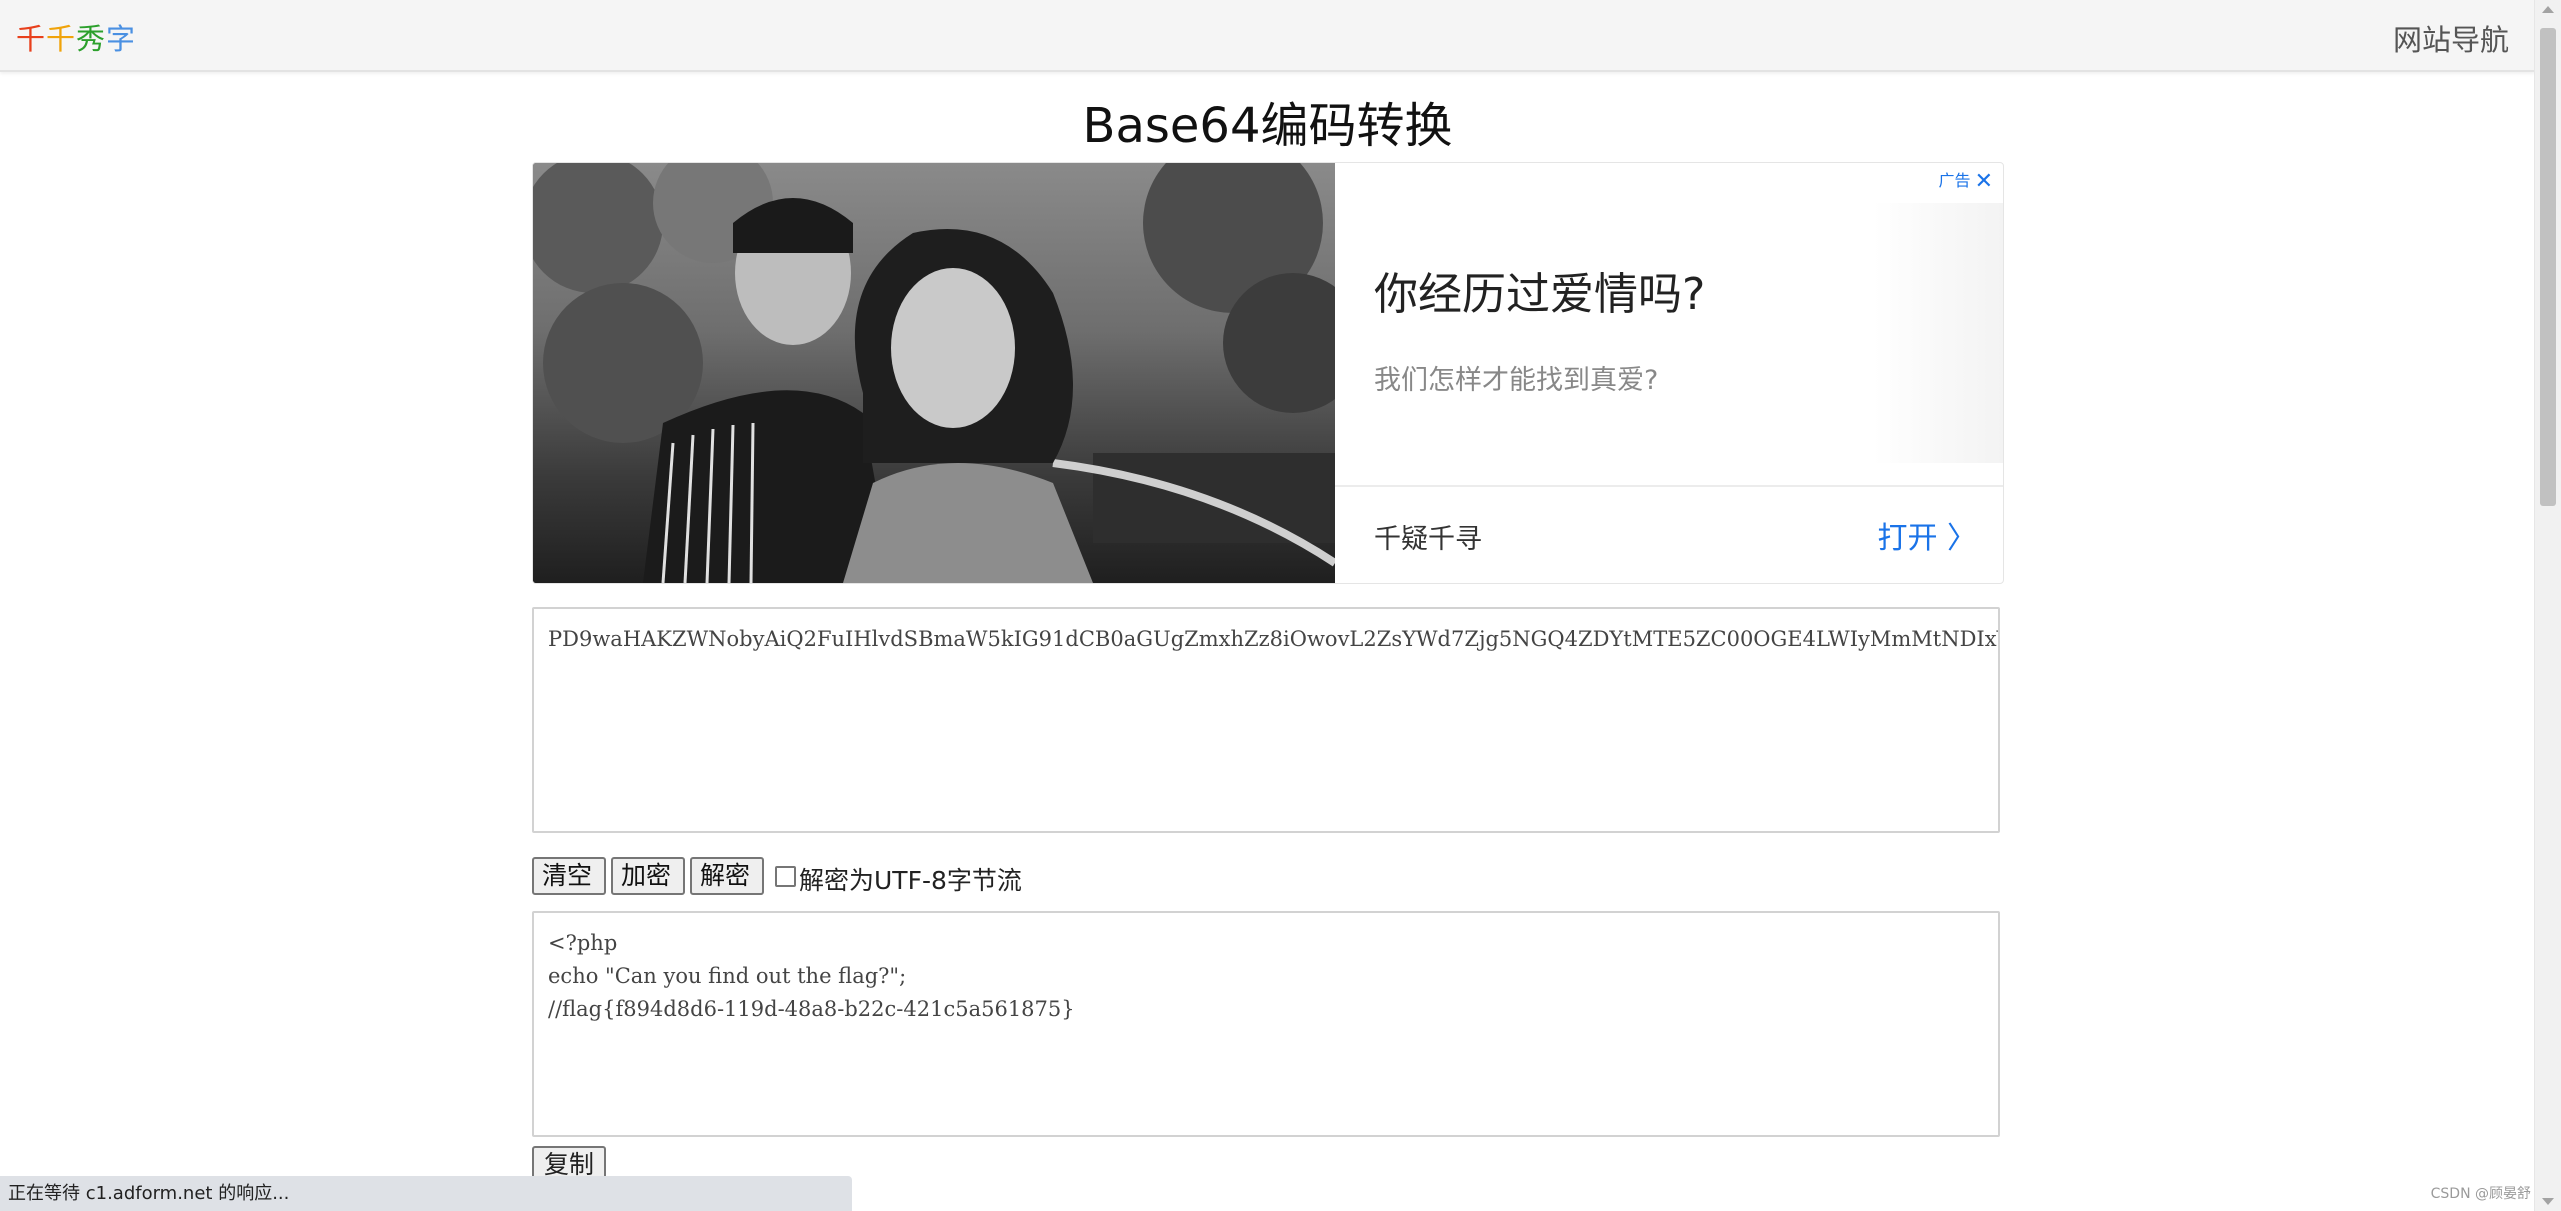 This screenshot has height=1211, width=2561. Describe the element at coordinates (121, 39) in the screenshot. I see `logo-char-4: 字` at that location.